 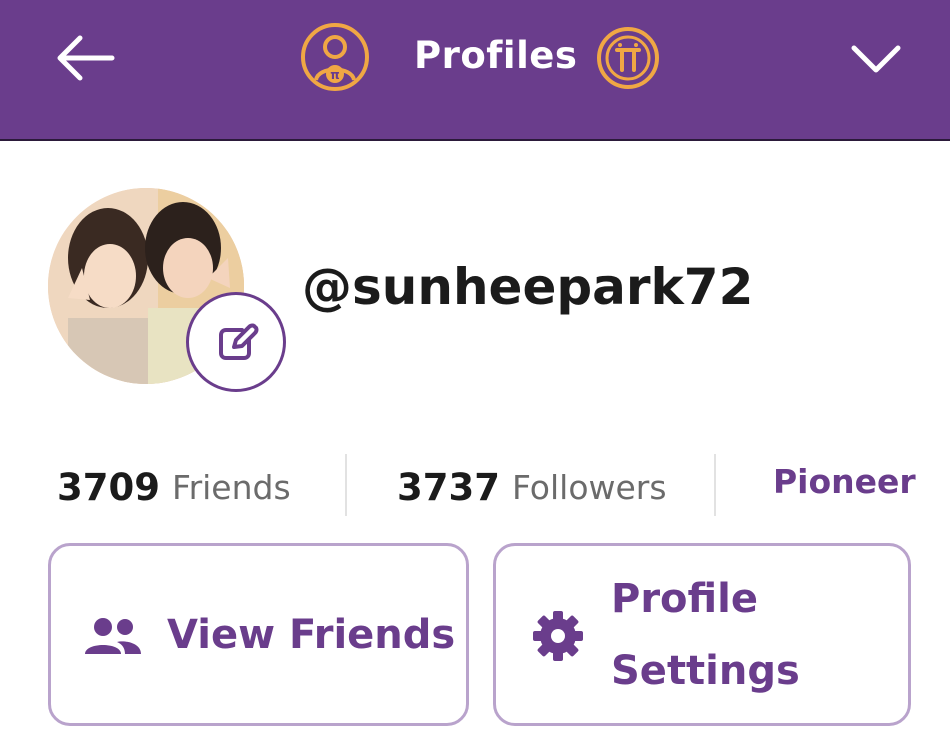 I want to click on profile-settings-label-line1: Profile, so click(x=685, y=599).